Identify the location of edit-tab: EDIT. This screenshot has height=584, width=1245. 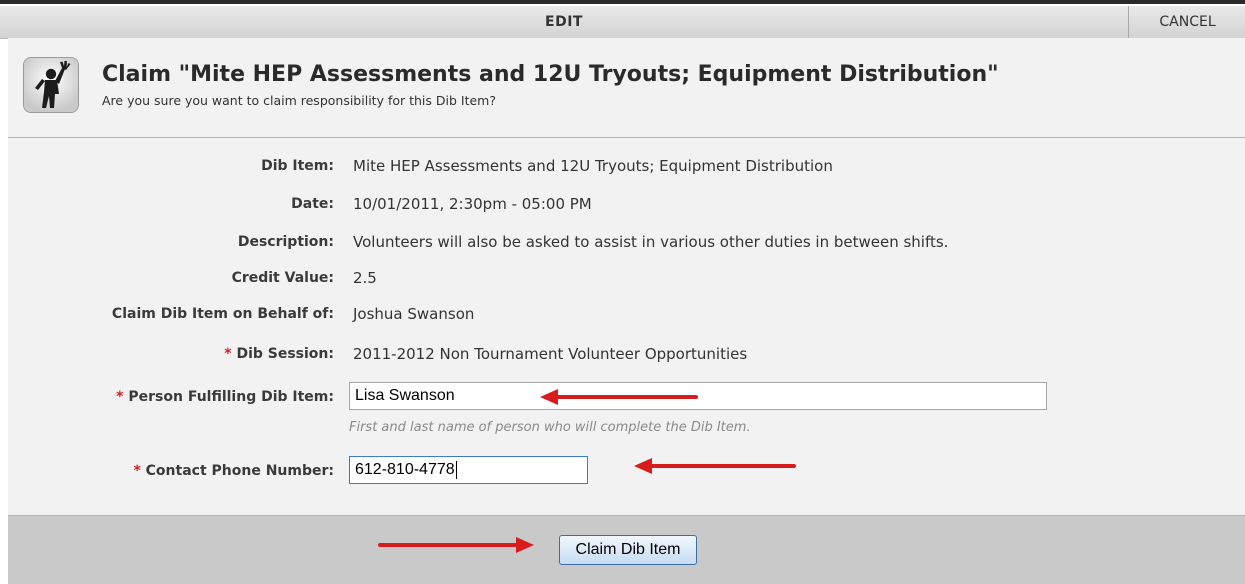
(564, 22).